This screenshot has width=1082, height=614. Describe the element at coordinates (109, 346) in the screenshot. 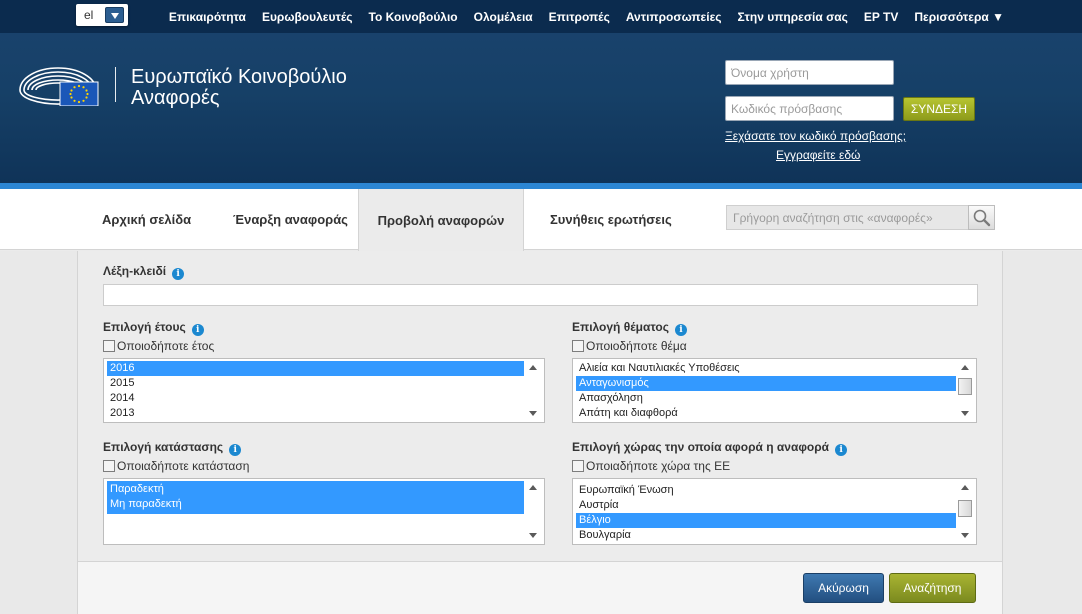

I see `any-year-checkbox` at that location.